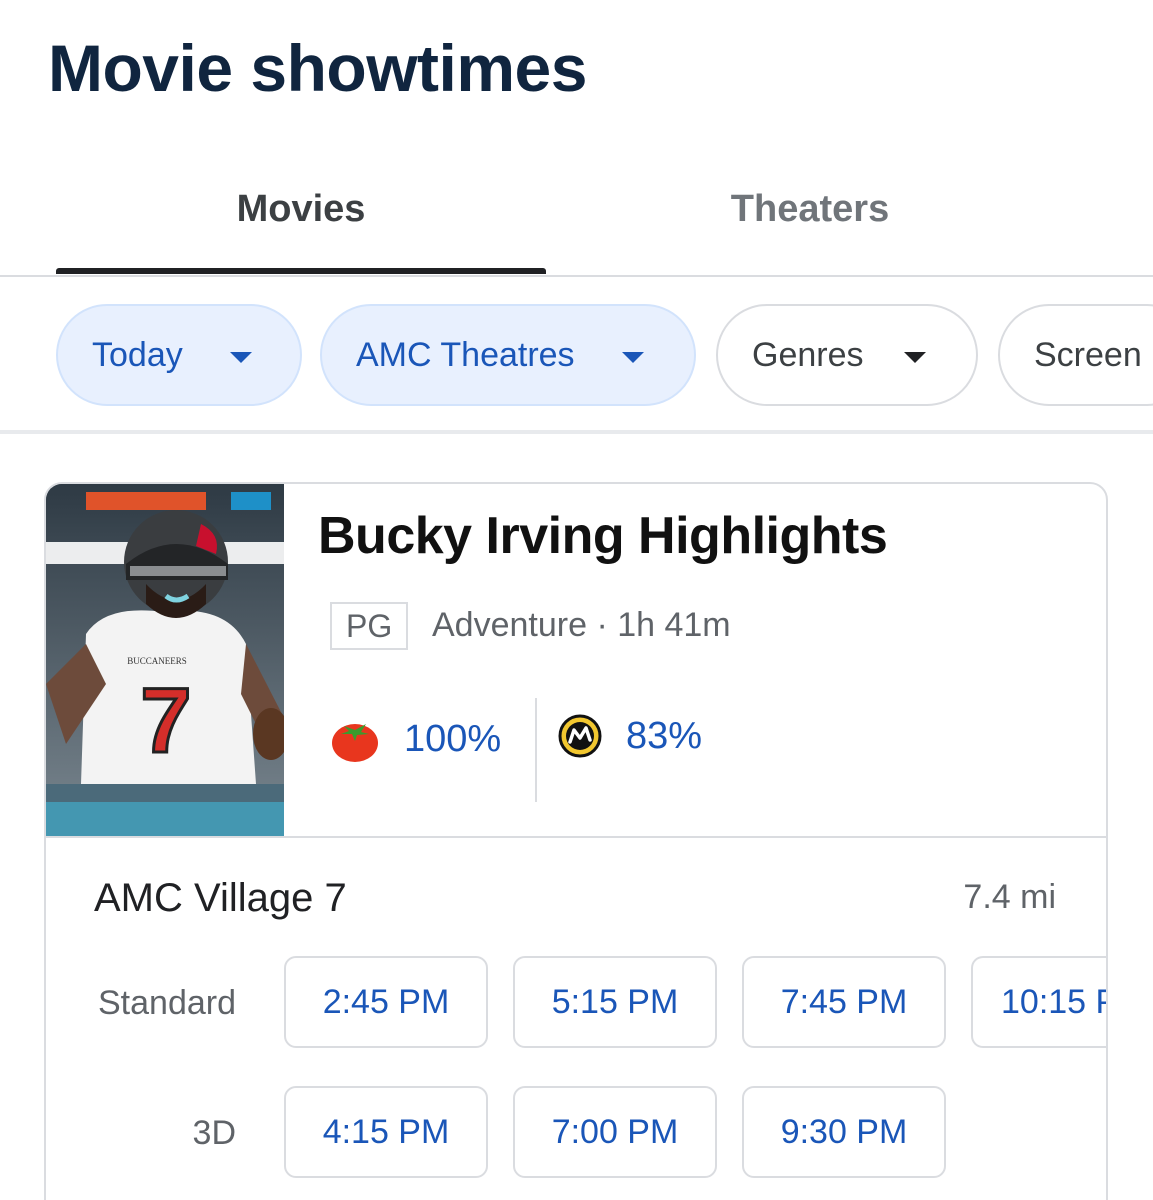  Describe the element at coordinates (465, 354) in the screenshot. I see `filter-theatre-chain-label: AMC Theatres` at that location.